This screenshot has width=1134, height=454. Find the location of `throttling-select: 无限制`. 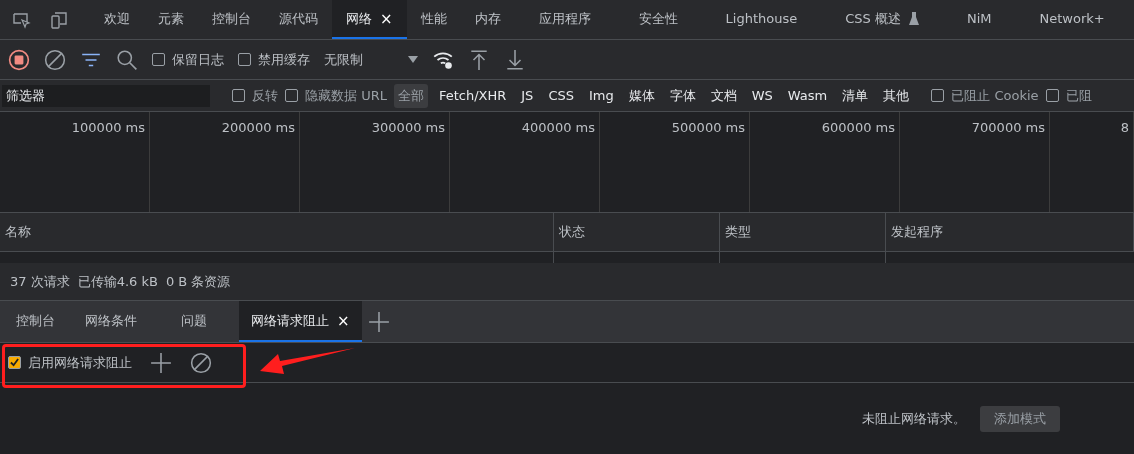

throttling-select: 无限制 is located at coordinates (359, 59).